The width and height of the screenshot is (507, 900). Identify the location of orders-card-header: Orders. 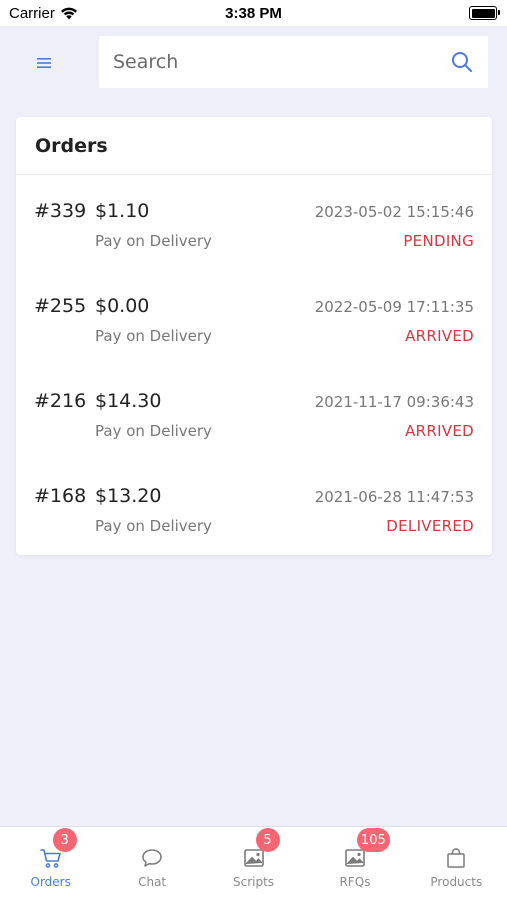
(254, 146).